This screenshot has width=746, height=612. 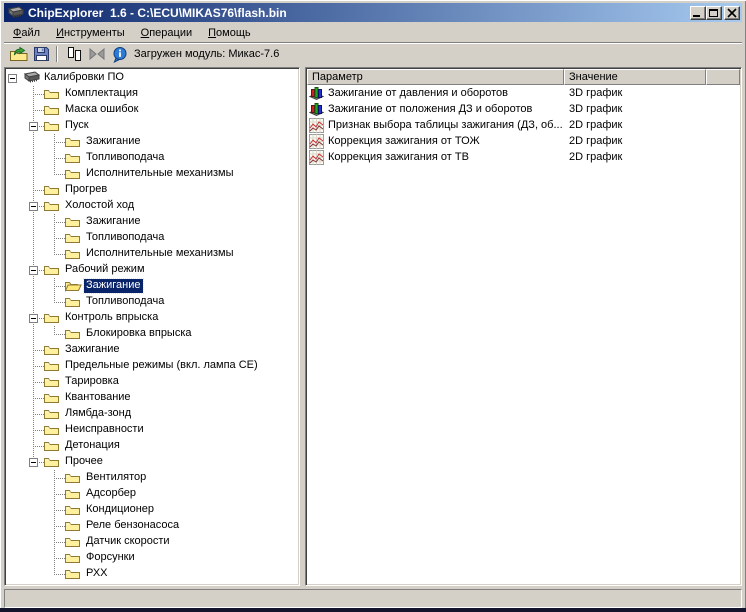 What do you see at coordinates (105, 270) in the screenshot?
I see `tree-node-label: Рабочий режим` at bounding box center [105, 270].